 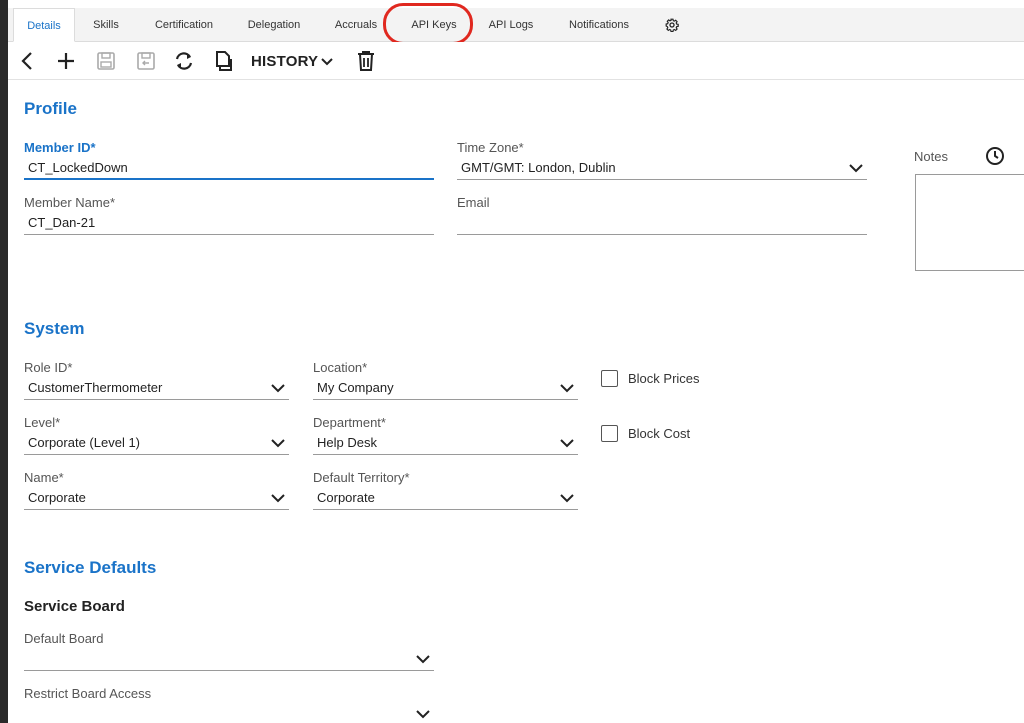 I want to click on default-territory-label: Default Territory*, so click(x=361, y=477).